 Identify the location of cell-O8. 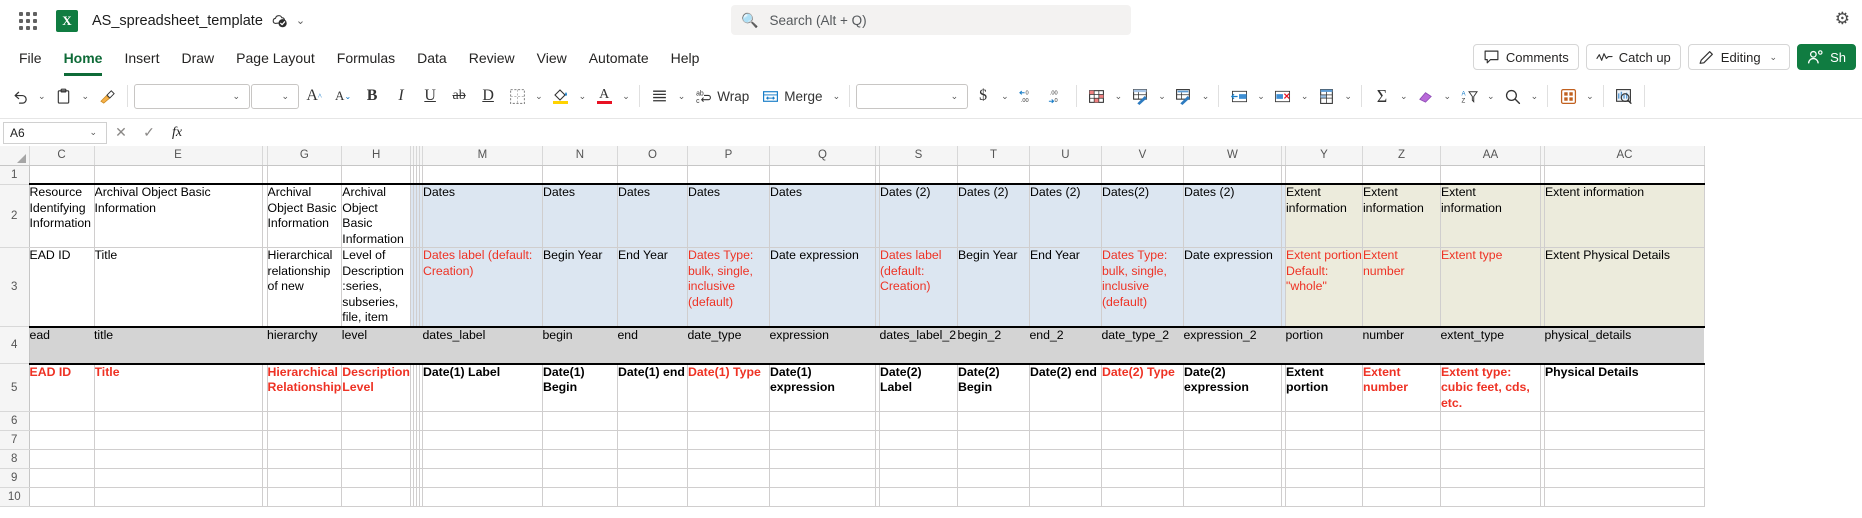
(652, 459).